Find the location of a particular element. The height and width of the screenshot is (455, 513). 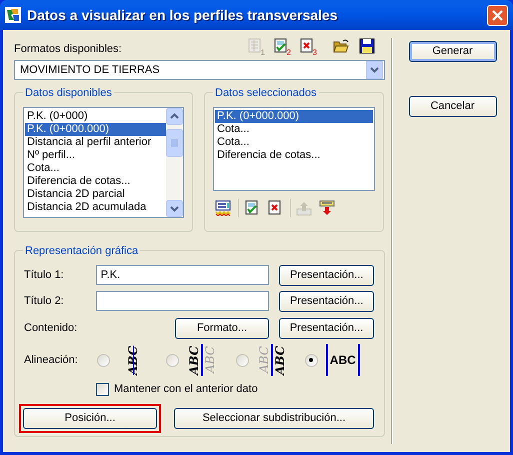

group-title: Representación gráfica is located at coordinates (81, 251).